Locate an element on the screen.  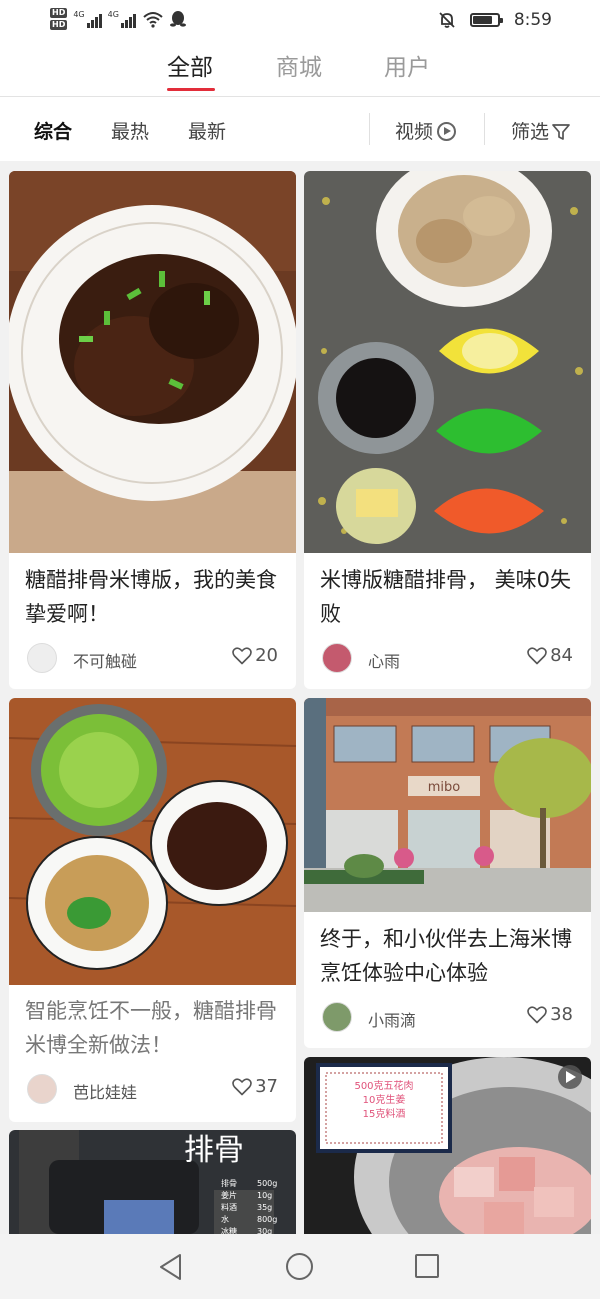
dish-photo is located at coordinates (152, 362).